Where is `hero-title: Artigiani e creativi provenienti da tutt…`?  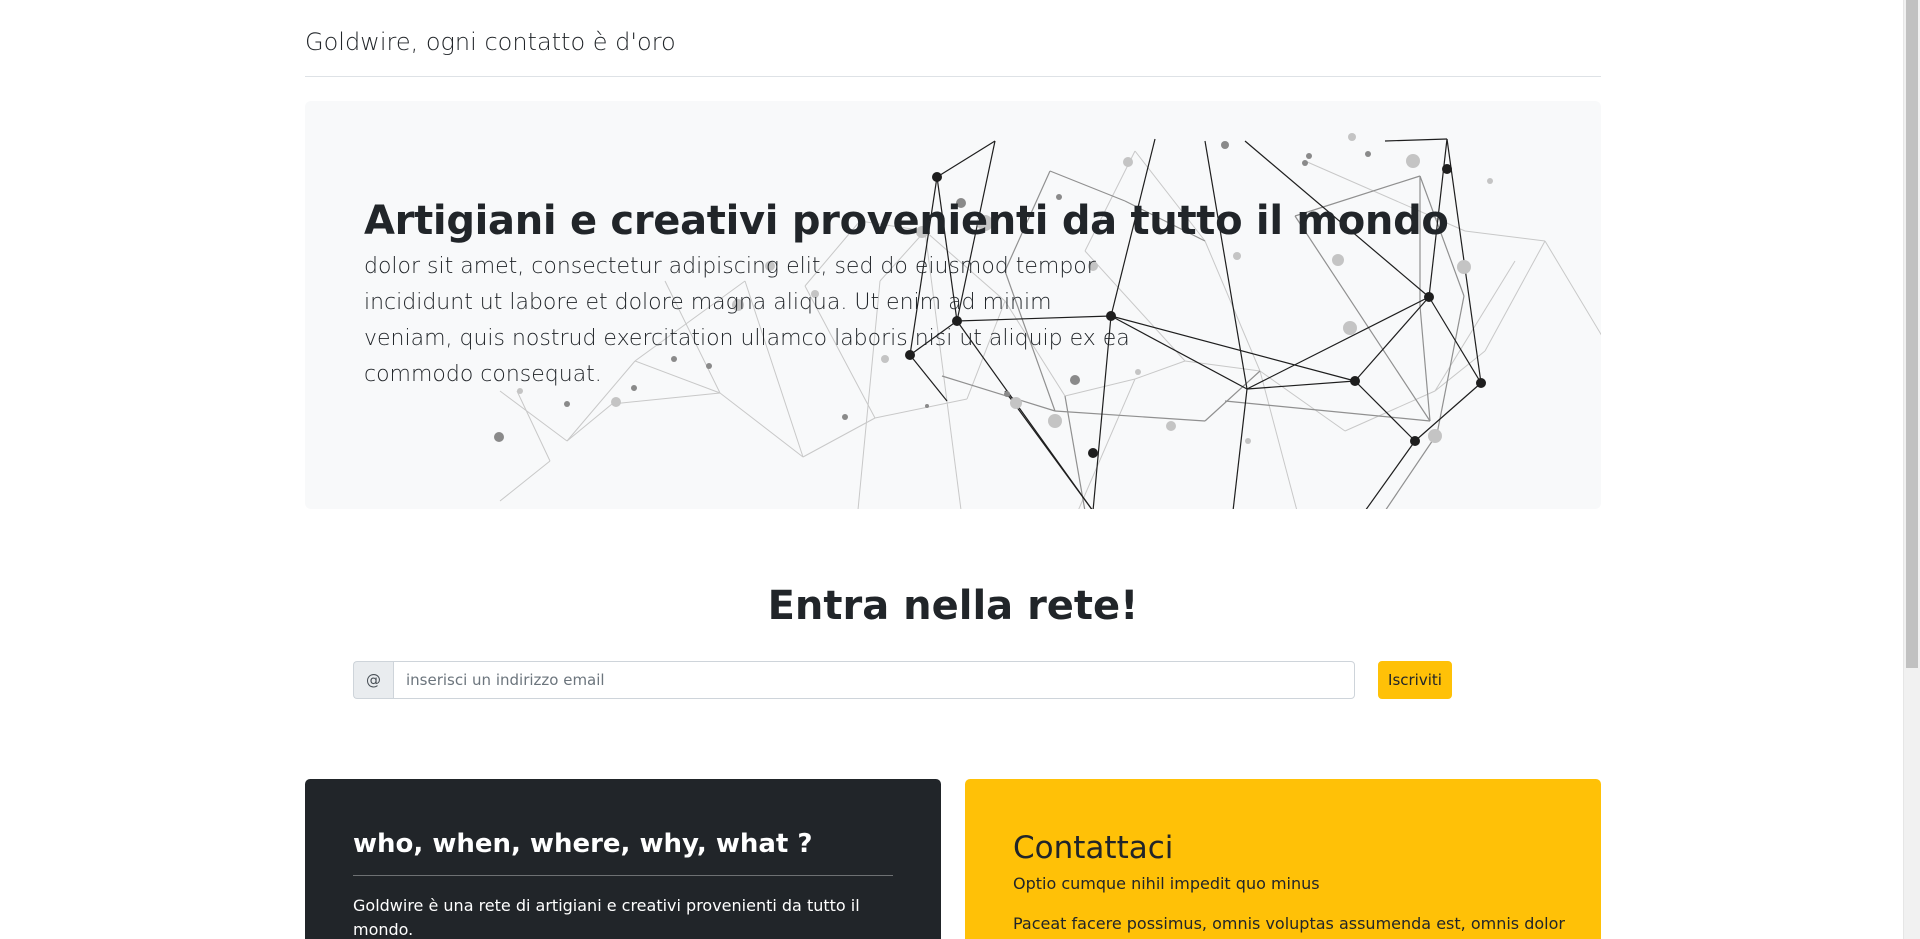 hero-title: Artigiani e creativi provenienti da tutt… is located at coordinates (906, 221).